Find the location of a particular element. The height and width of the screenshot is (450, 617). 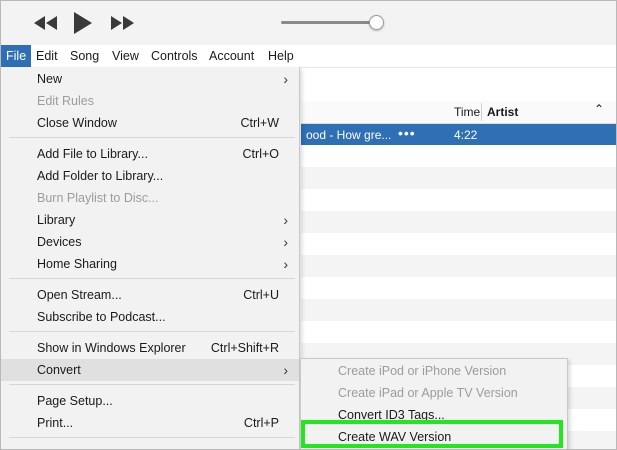

menu-item-open-stream: Open Stream... Ctrl+U is located at coordinates (150, 295).